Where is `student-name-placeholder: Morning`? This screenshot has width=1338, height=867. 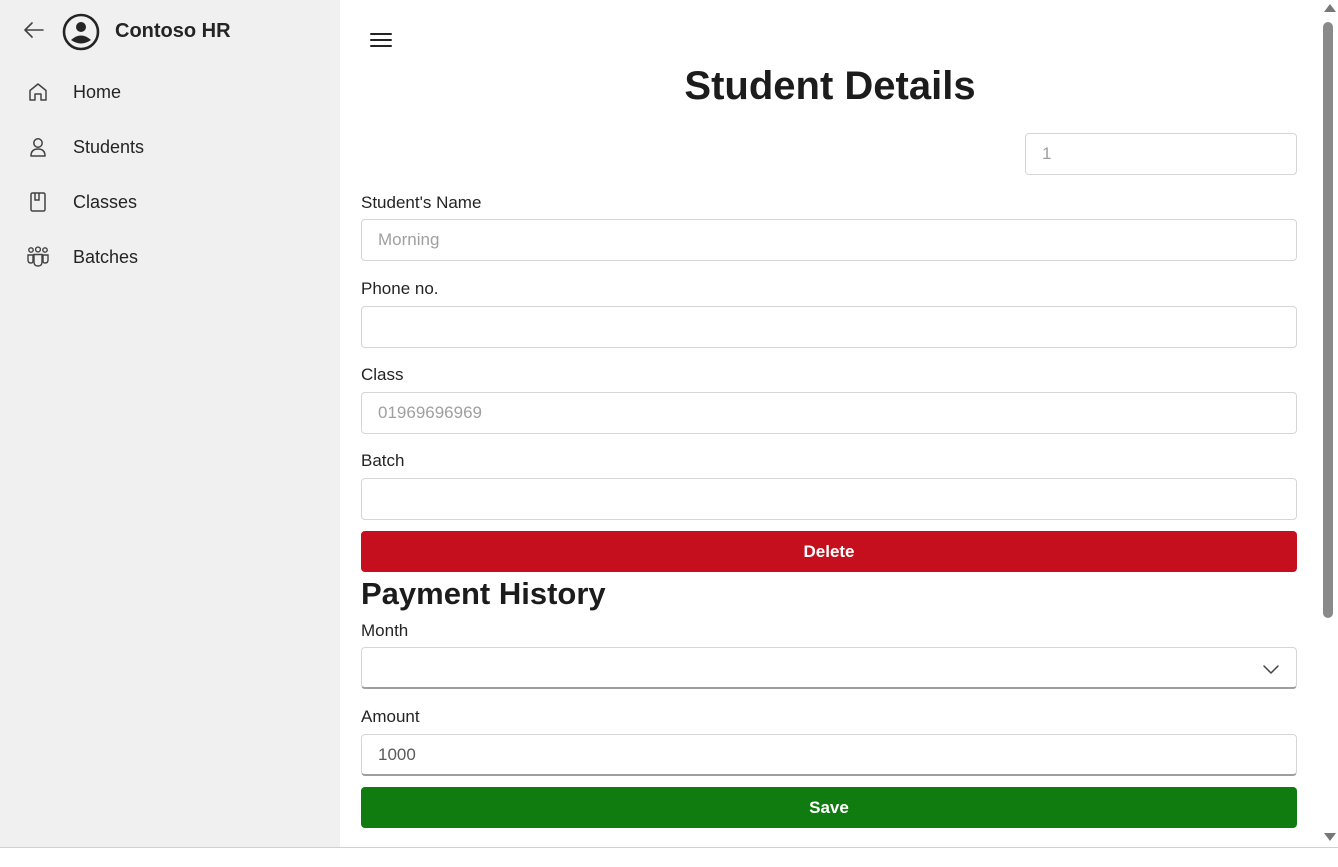 student-name-placeholder: Morning is located at coordinates (409, 239).